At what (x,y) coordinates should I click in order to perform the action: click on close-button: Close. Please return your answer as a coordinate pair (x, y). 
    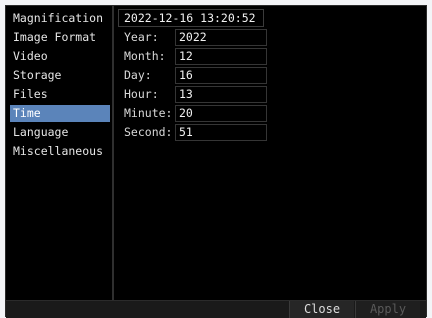
    Looking at the image, I should click on (321, 309).